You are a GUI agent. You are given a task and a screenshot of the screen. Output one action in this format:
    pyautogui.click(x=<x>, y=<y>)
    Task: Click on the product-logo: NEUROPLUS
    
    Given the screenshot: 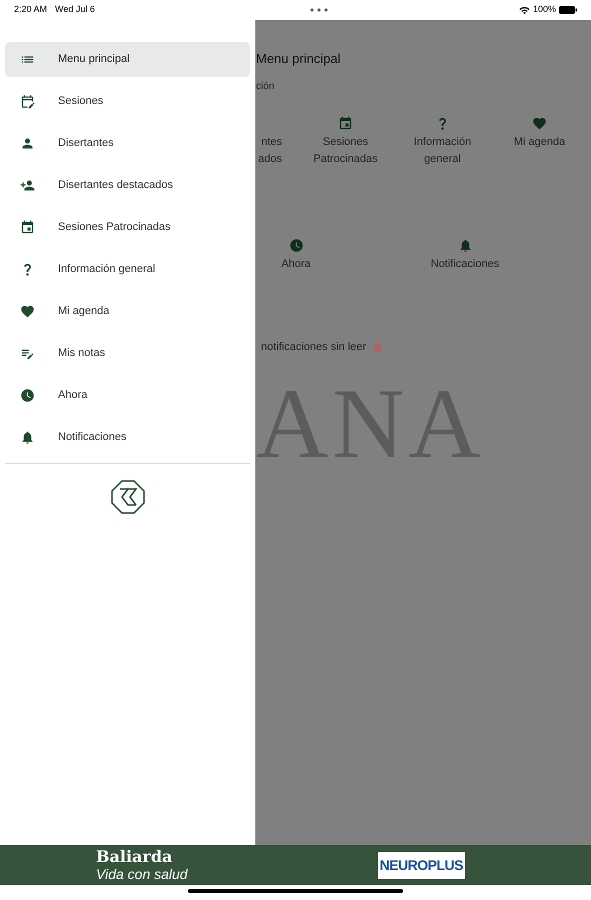 What is the action you would take?
    pyautogui.click(x=421, y=865)
    